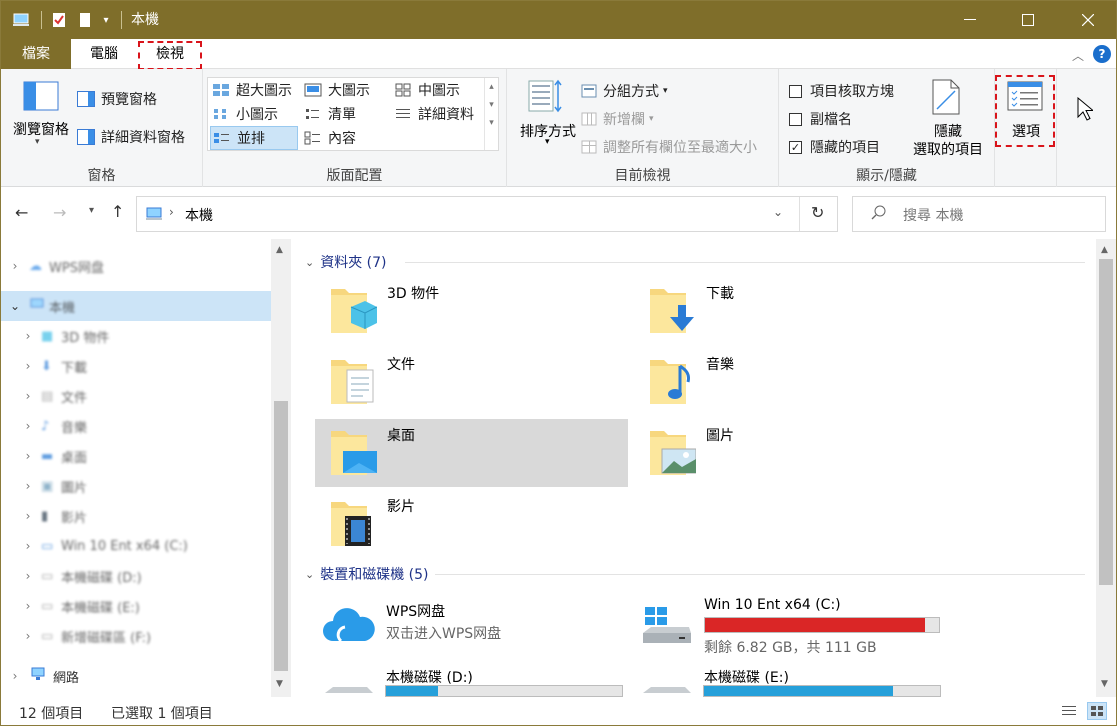  Describe the element at coordinates (1078, 55) in the screenshot. I see `collapse-ribbon-icon: ︿` at that location.